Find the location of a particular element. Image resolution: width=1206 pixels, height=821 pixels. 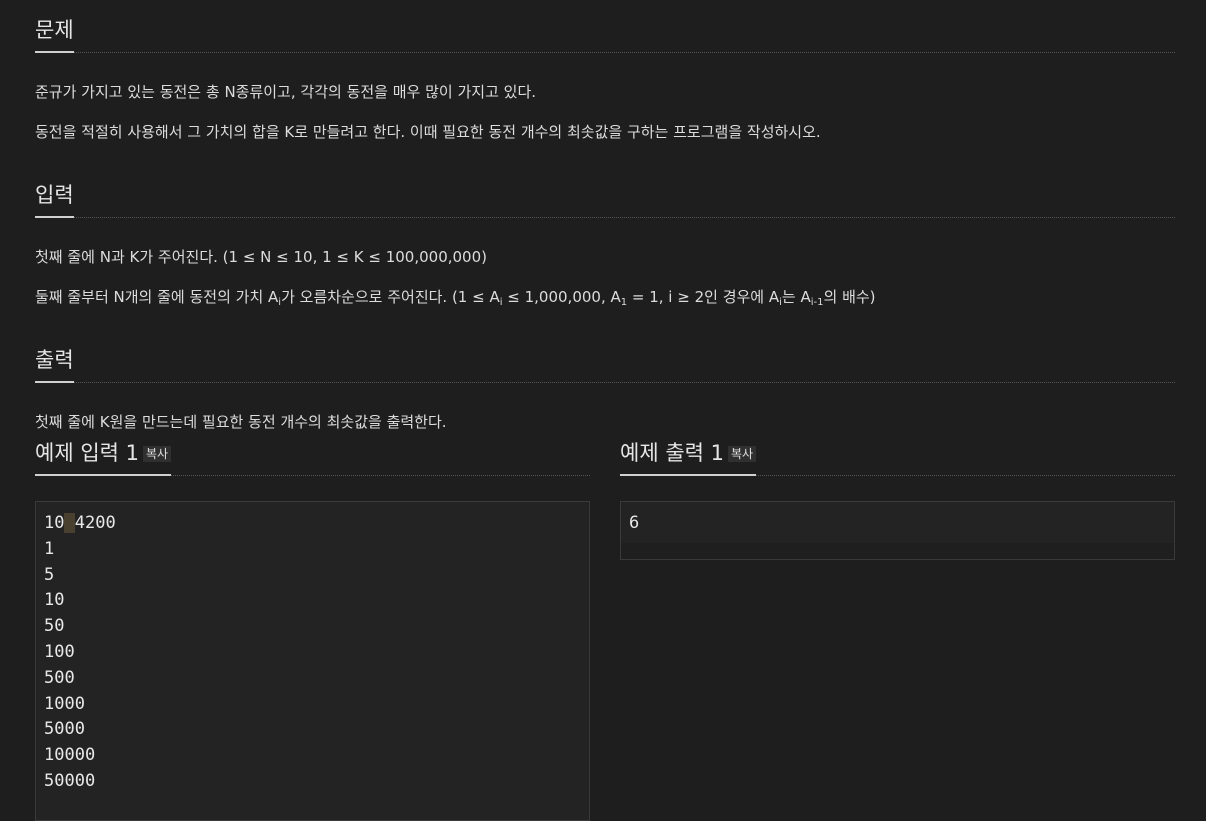

sample-output-text: 6 is located at coordinates (897, 524).